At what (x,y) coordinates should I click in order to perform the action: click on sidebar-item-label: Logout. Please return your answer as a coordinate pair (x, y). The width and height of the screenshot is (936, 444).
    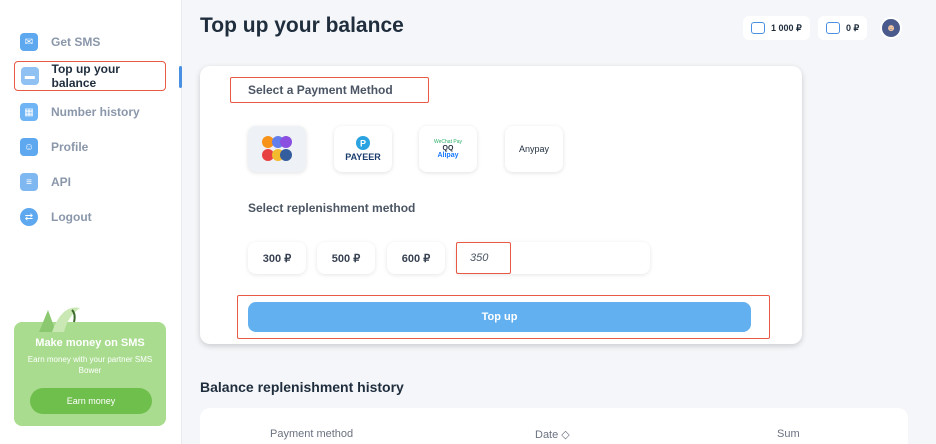
    Looking at the image, I should click on (71, 217).